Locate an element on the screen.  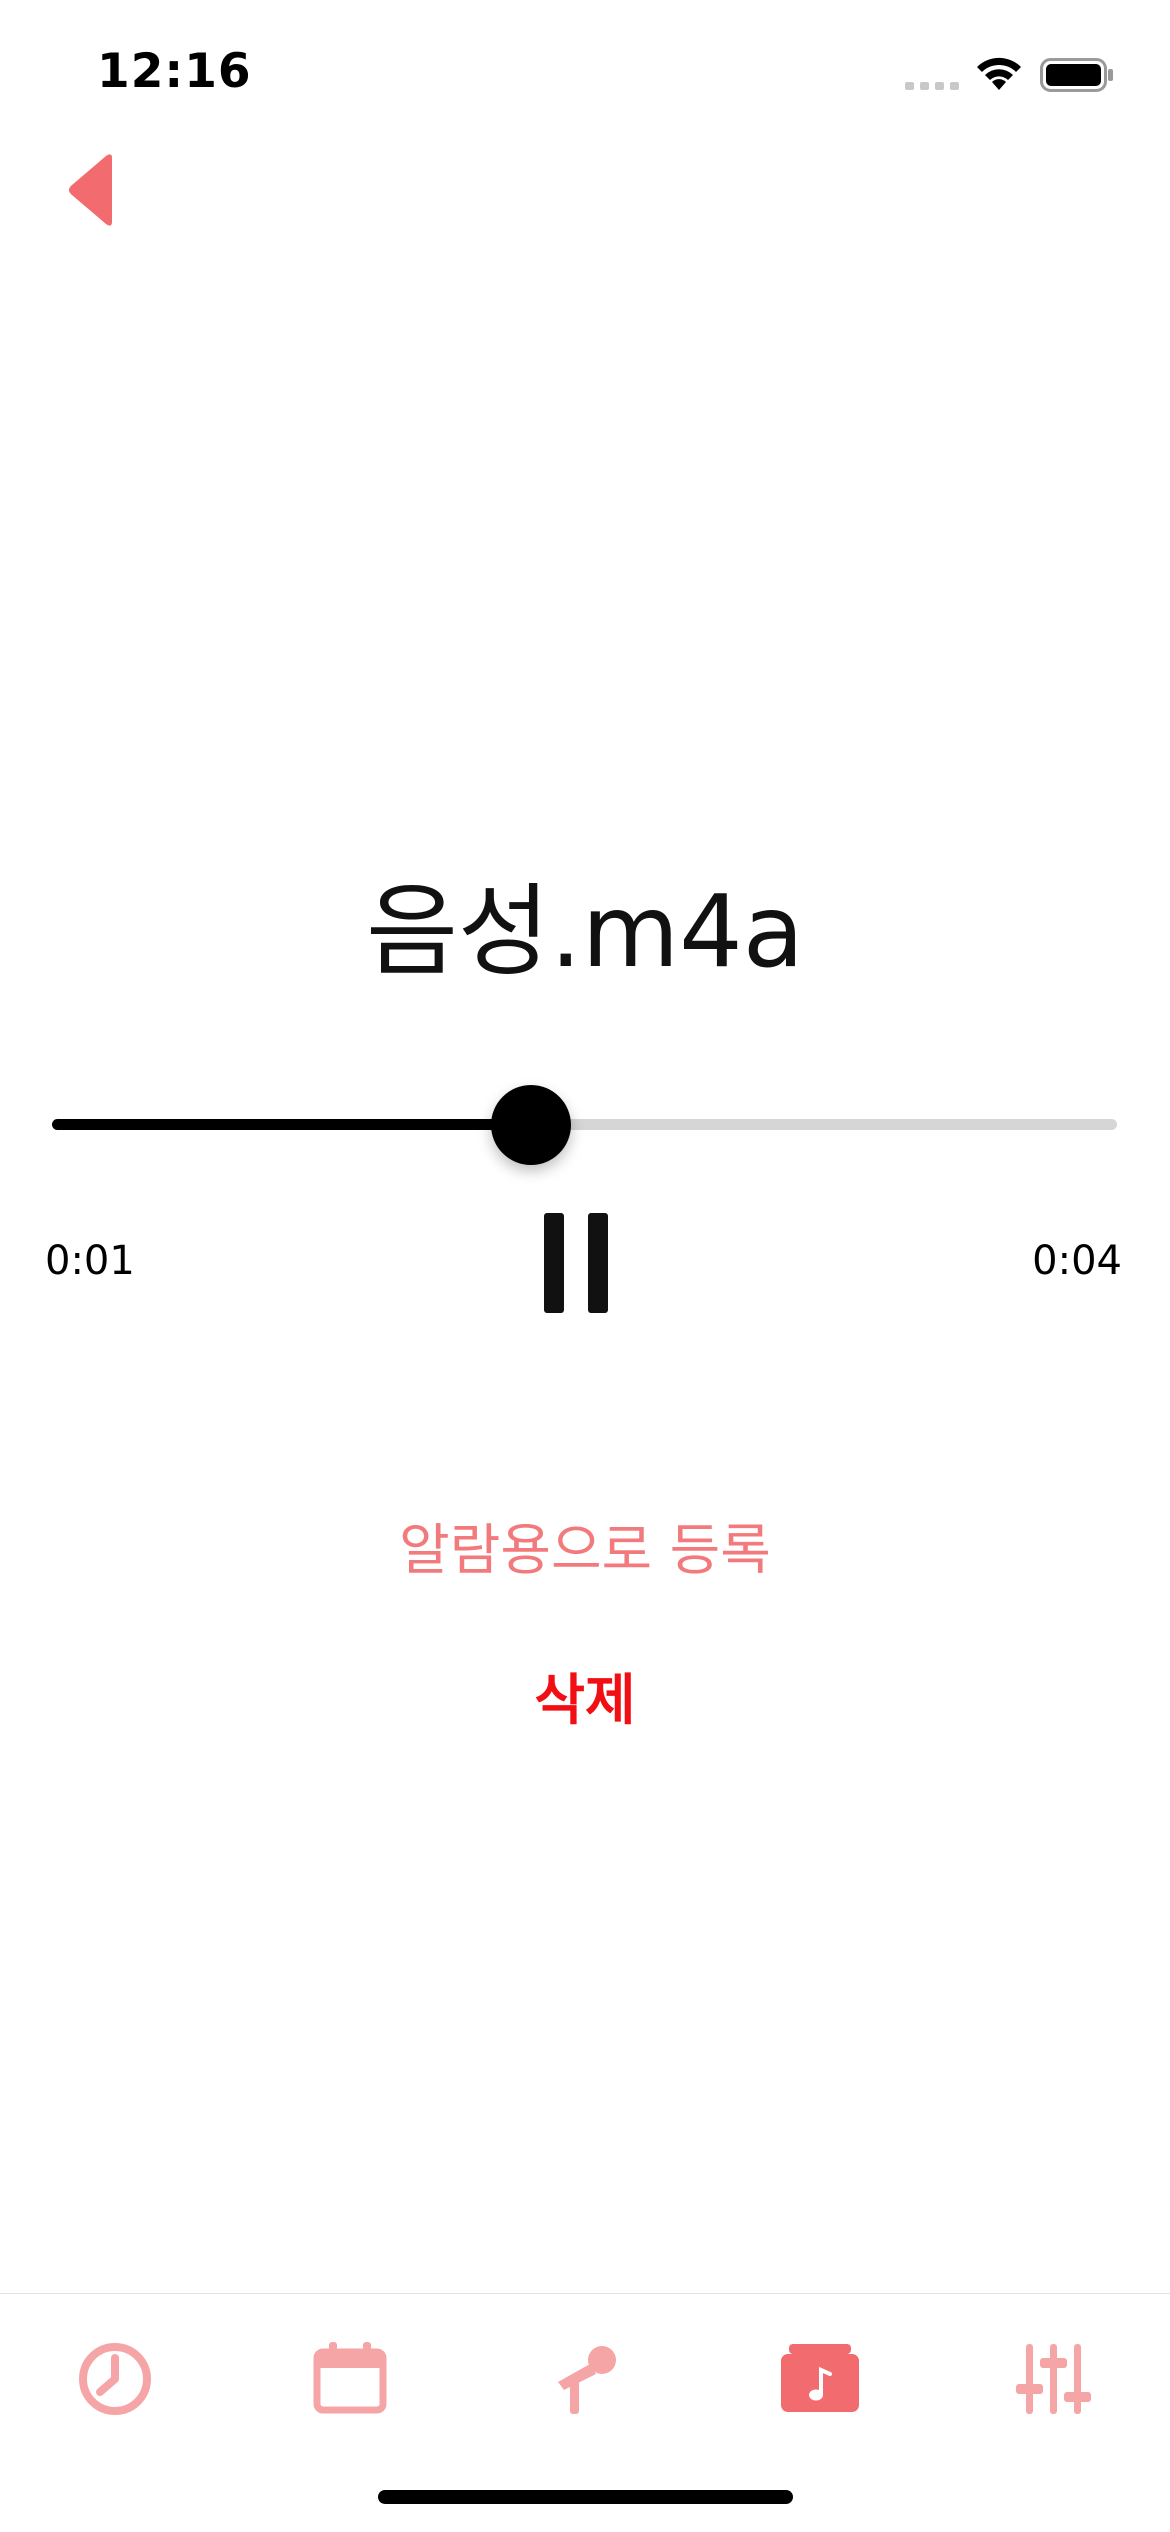
tab-microphone is located at coordinates (585, 2379).